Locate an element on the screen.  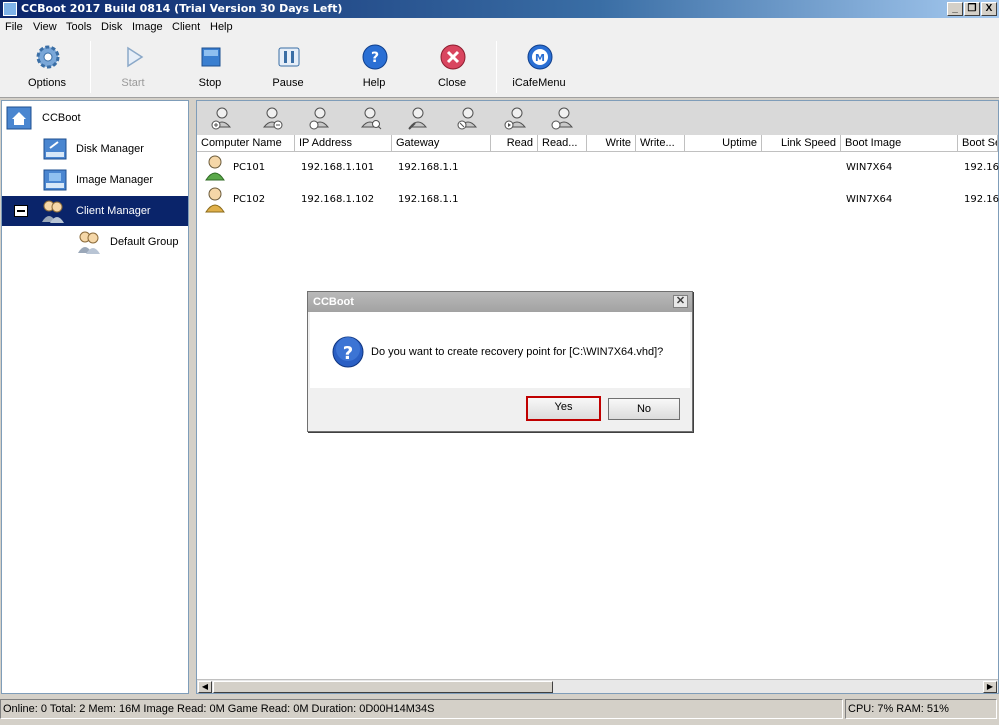
nav-label-image-manager: Image Manager is located at coordinates (115, 180).